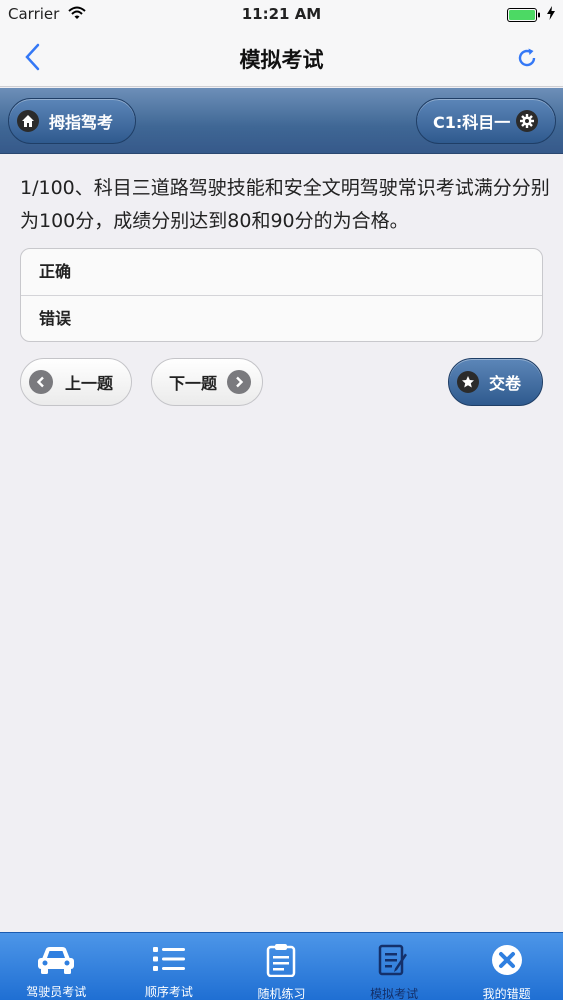 This screenshot has width=563, height=1000. What do you see at coordinates (506, 993) in the screenshot?
I see `tab-label: 我的错题` at bounding box center [506, 993].